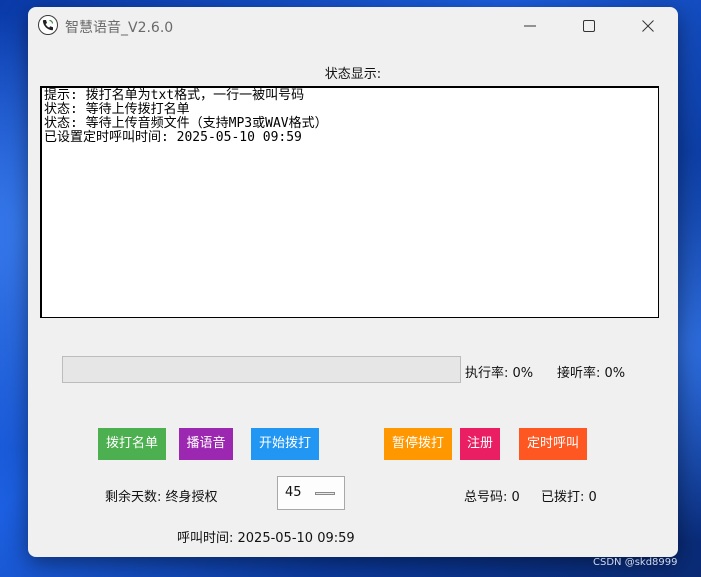 The height and width of the screenshot is (577, 701). What do you see at coordinates (186, 123) in the screenshot?
I see `log-line: 状态: 等待上传音频文件（支持MP3或WAV格式）` at bounding box center [186, 123].